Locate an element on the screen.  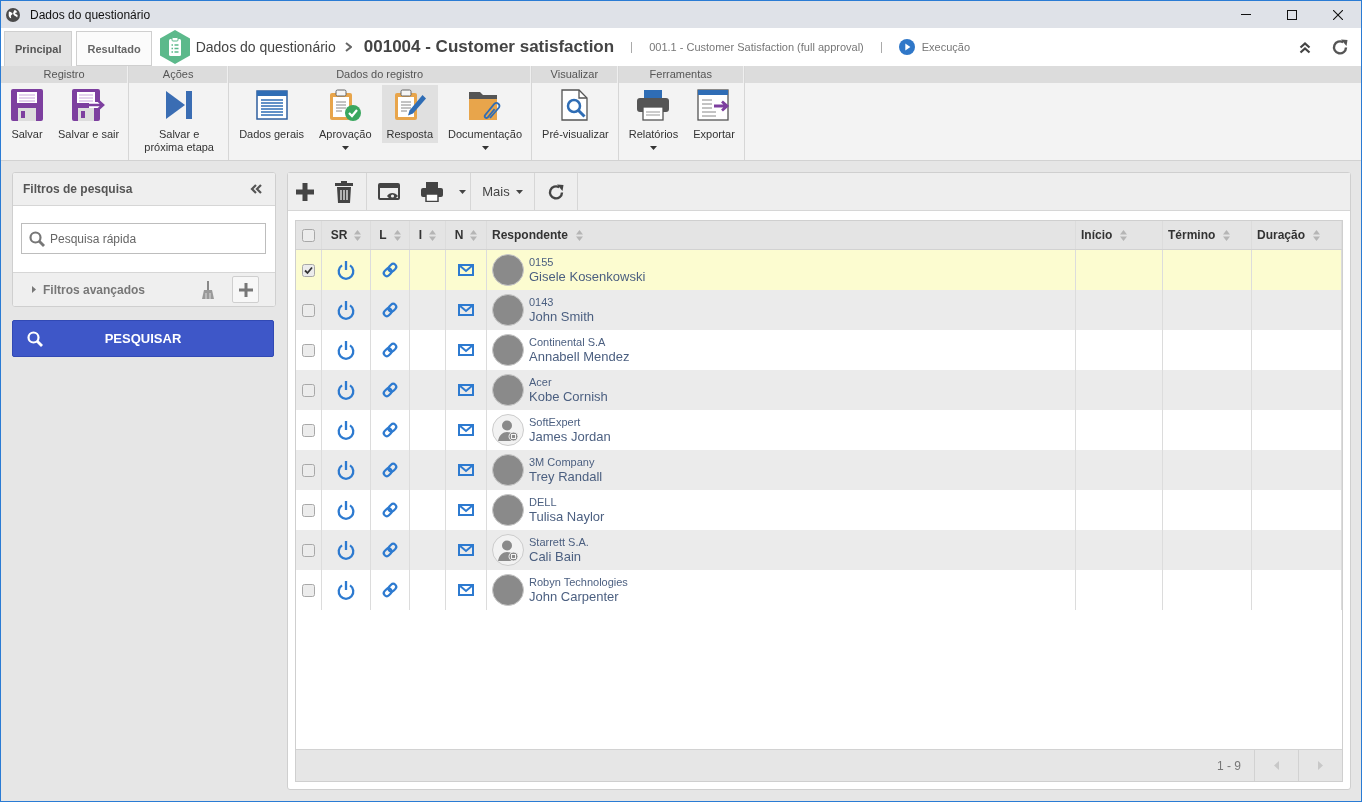
refresh-icon is located at coordinates (1340, 47).